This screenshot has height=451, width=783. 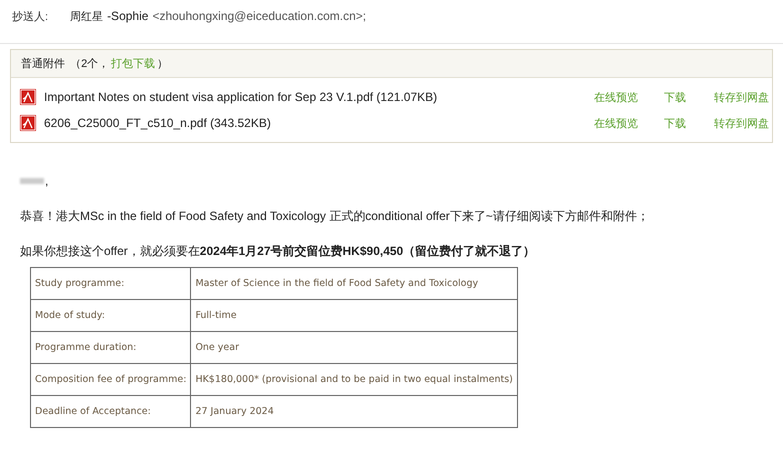 What do you see at coordinates (110, 380) in the screenshot?
I see `table-cell: Composition fee of programme:` at bounding box center [110, 380].